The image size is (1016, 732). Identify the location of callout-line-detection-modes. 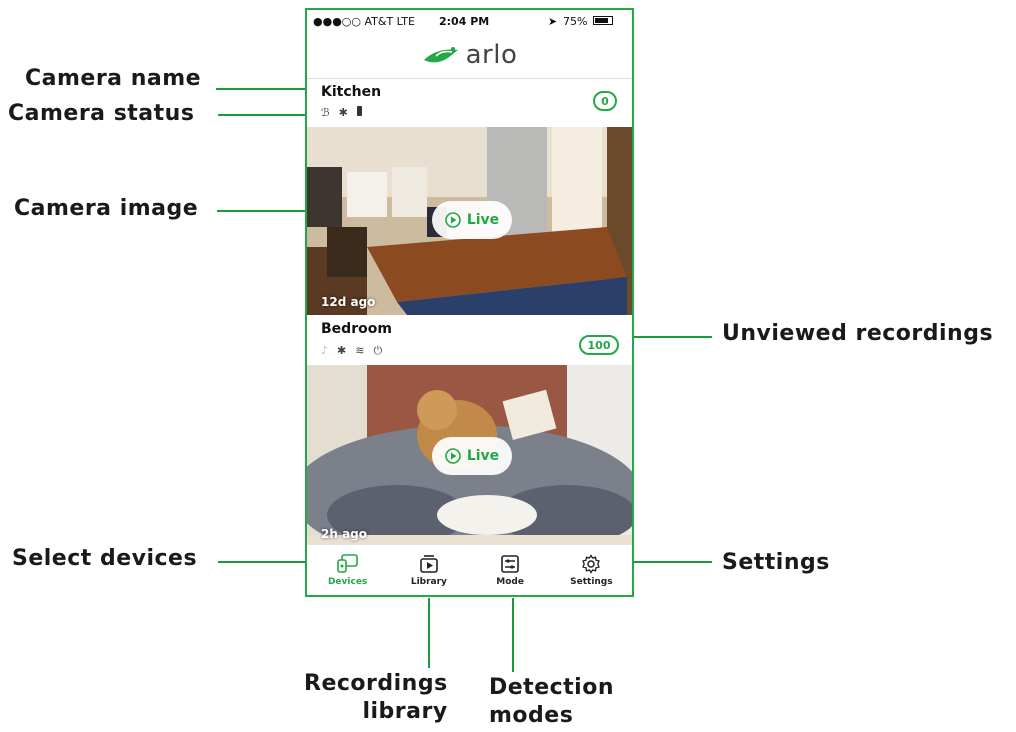
(513, 635).